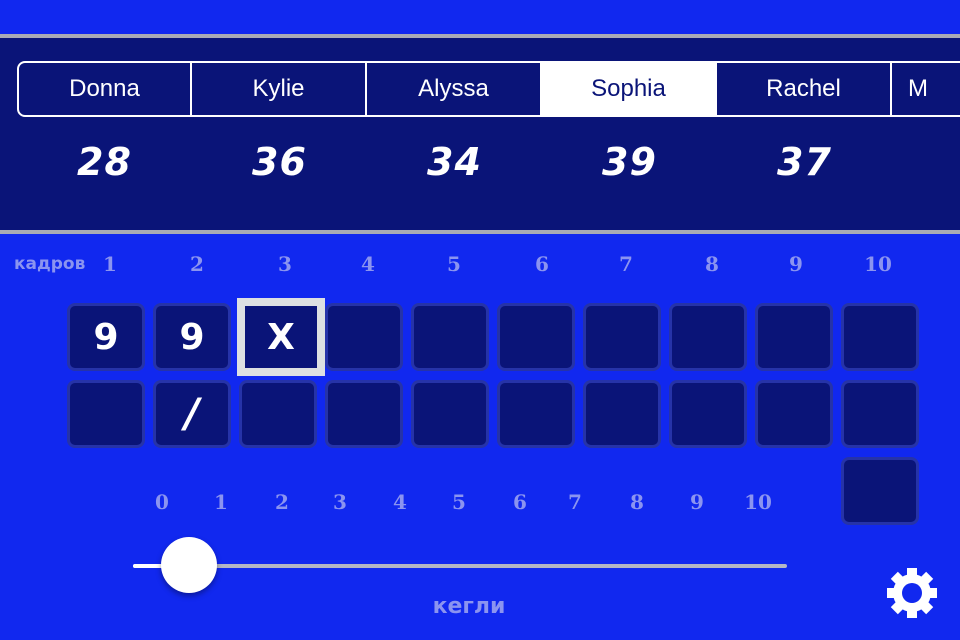  Describe the element at coordinates (340, 502) in the screenshot. I see `pin-count-3: 3` at that location.